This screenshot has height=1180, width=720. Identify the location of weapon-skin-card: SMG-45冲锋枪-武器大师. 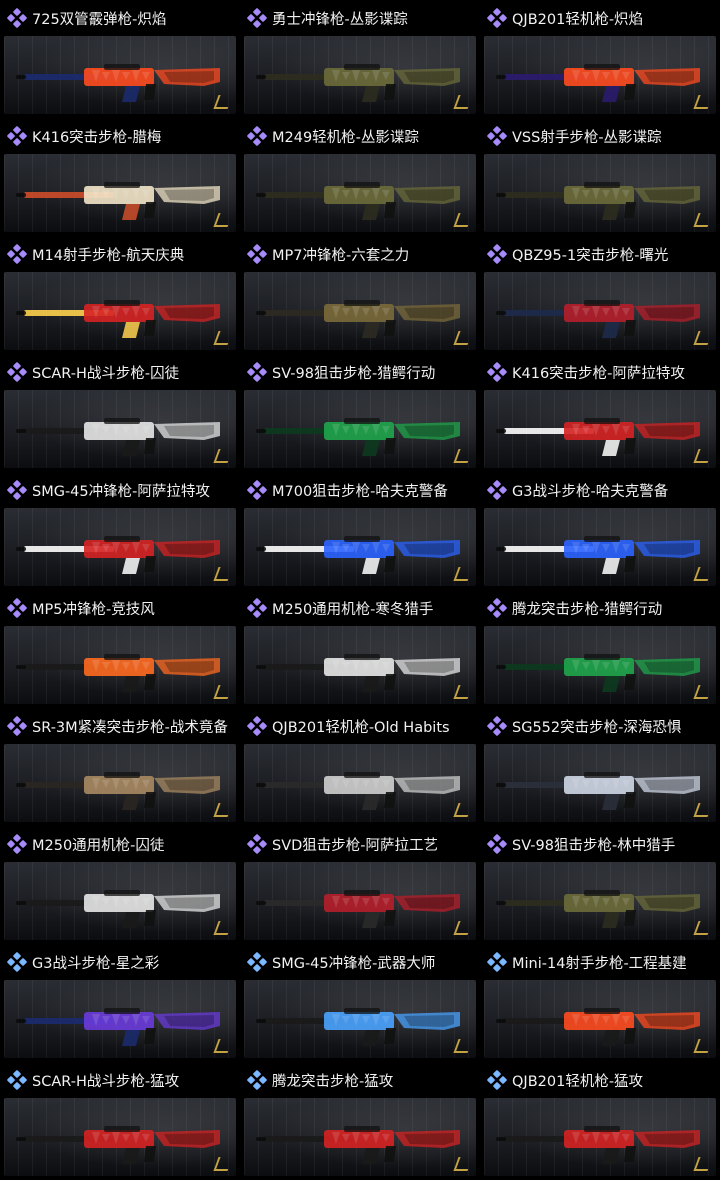
(360, 1003).